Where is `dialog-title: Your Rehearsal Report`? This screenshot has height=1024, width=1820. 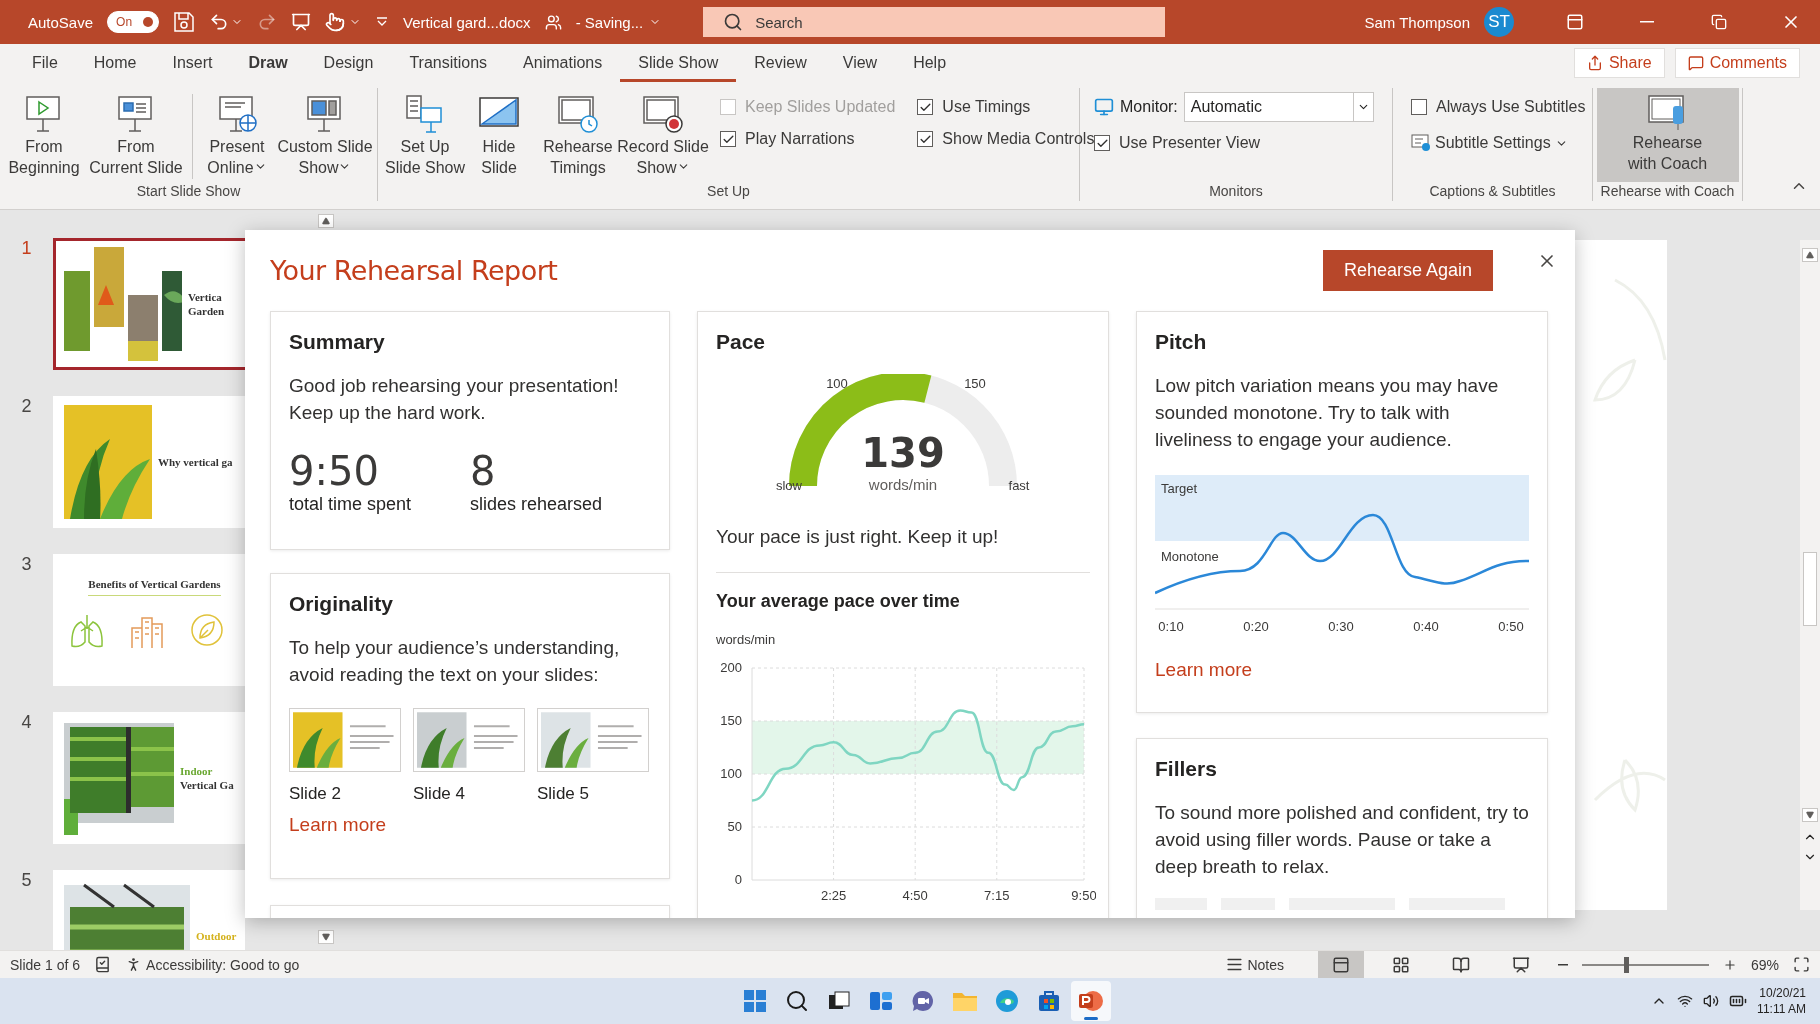 dialog-title: Your Rehearsal Report is located at coordinates (414, 270).